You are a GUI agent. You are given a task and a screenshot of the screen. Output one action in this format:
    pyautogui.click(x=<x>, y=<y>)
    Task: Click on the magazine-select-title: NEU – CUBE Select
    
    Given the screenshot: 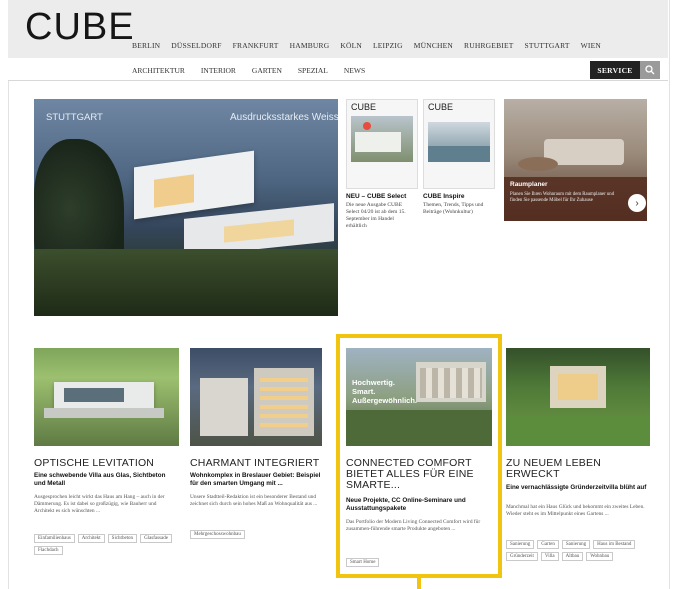 What is the action you would take?
    pyautogui.click(x=376, y=197)
    